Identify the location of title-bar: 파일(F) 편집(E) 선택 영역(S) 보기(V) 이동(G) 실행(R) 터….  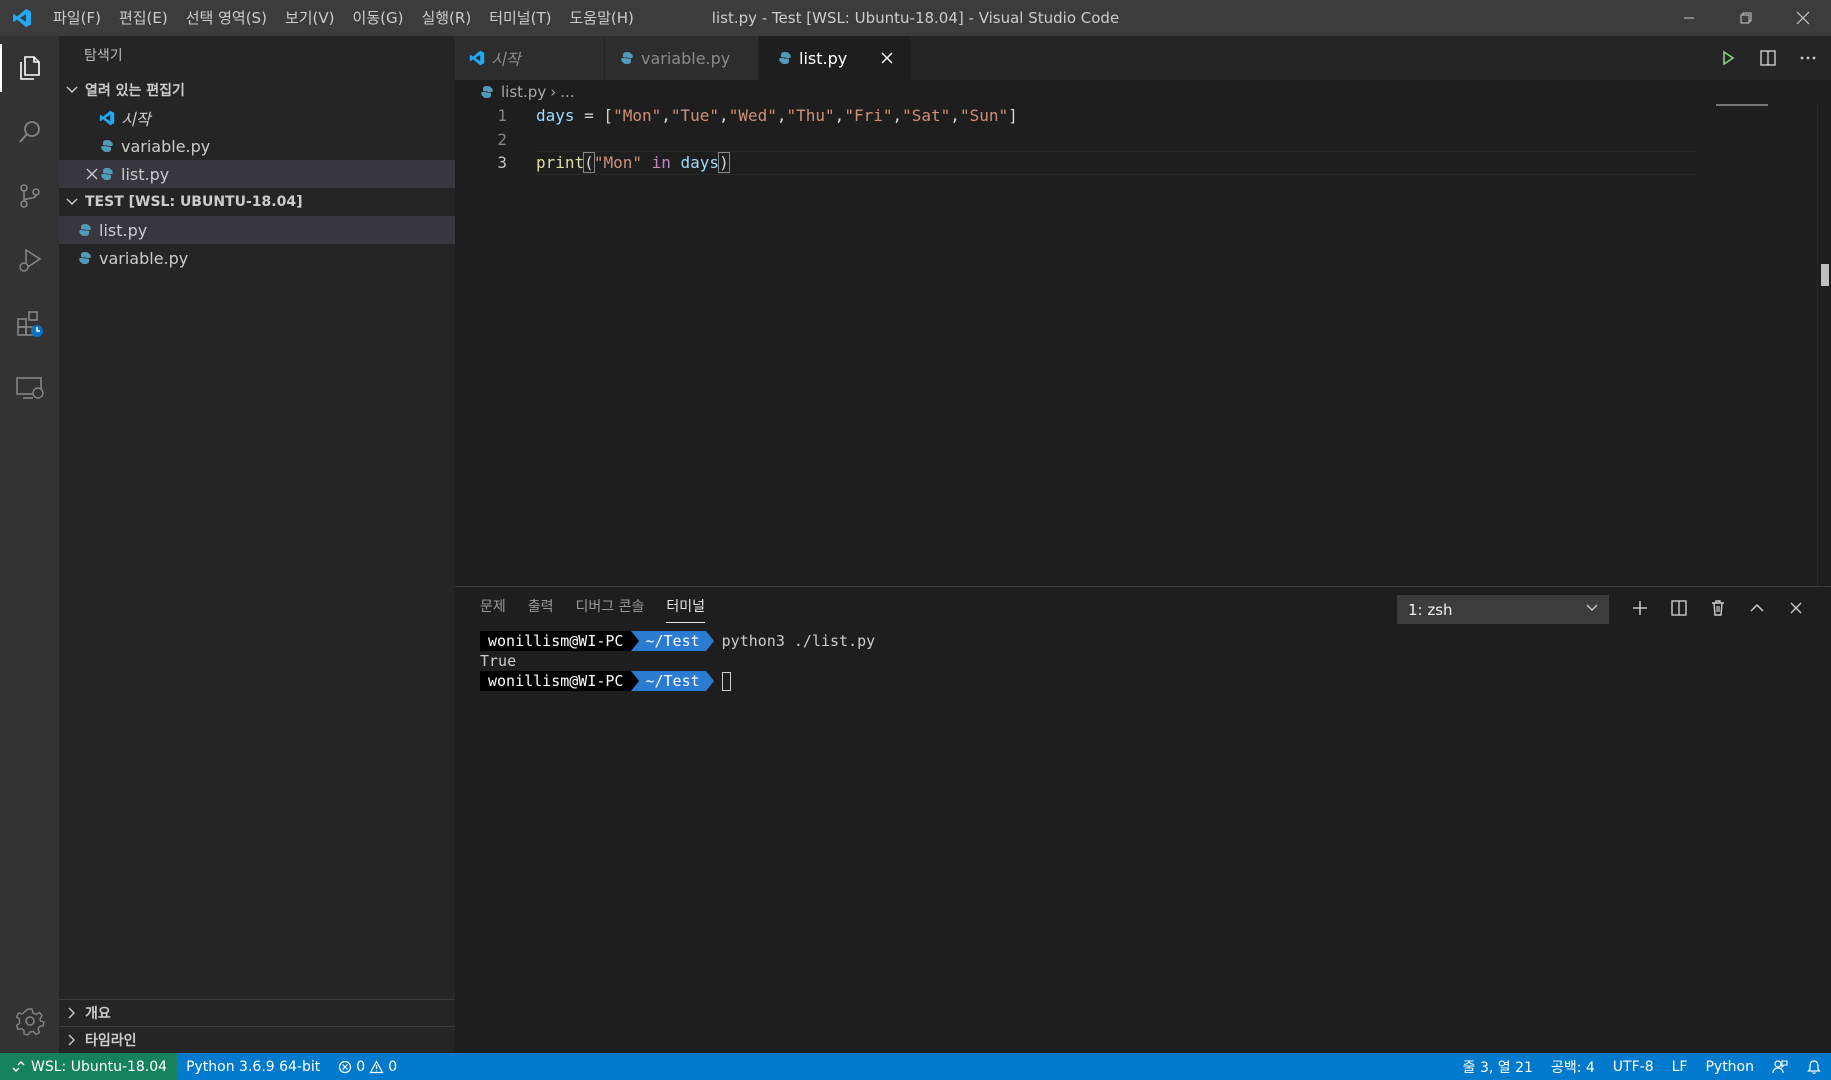
(915, 18).